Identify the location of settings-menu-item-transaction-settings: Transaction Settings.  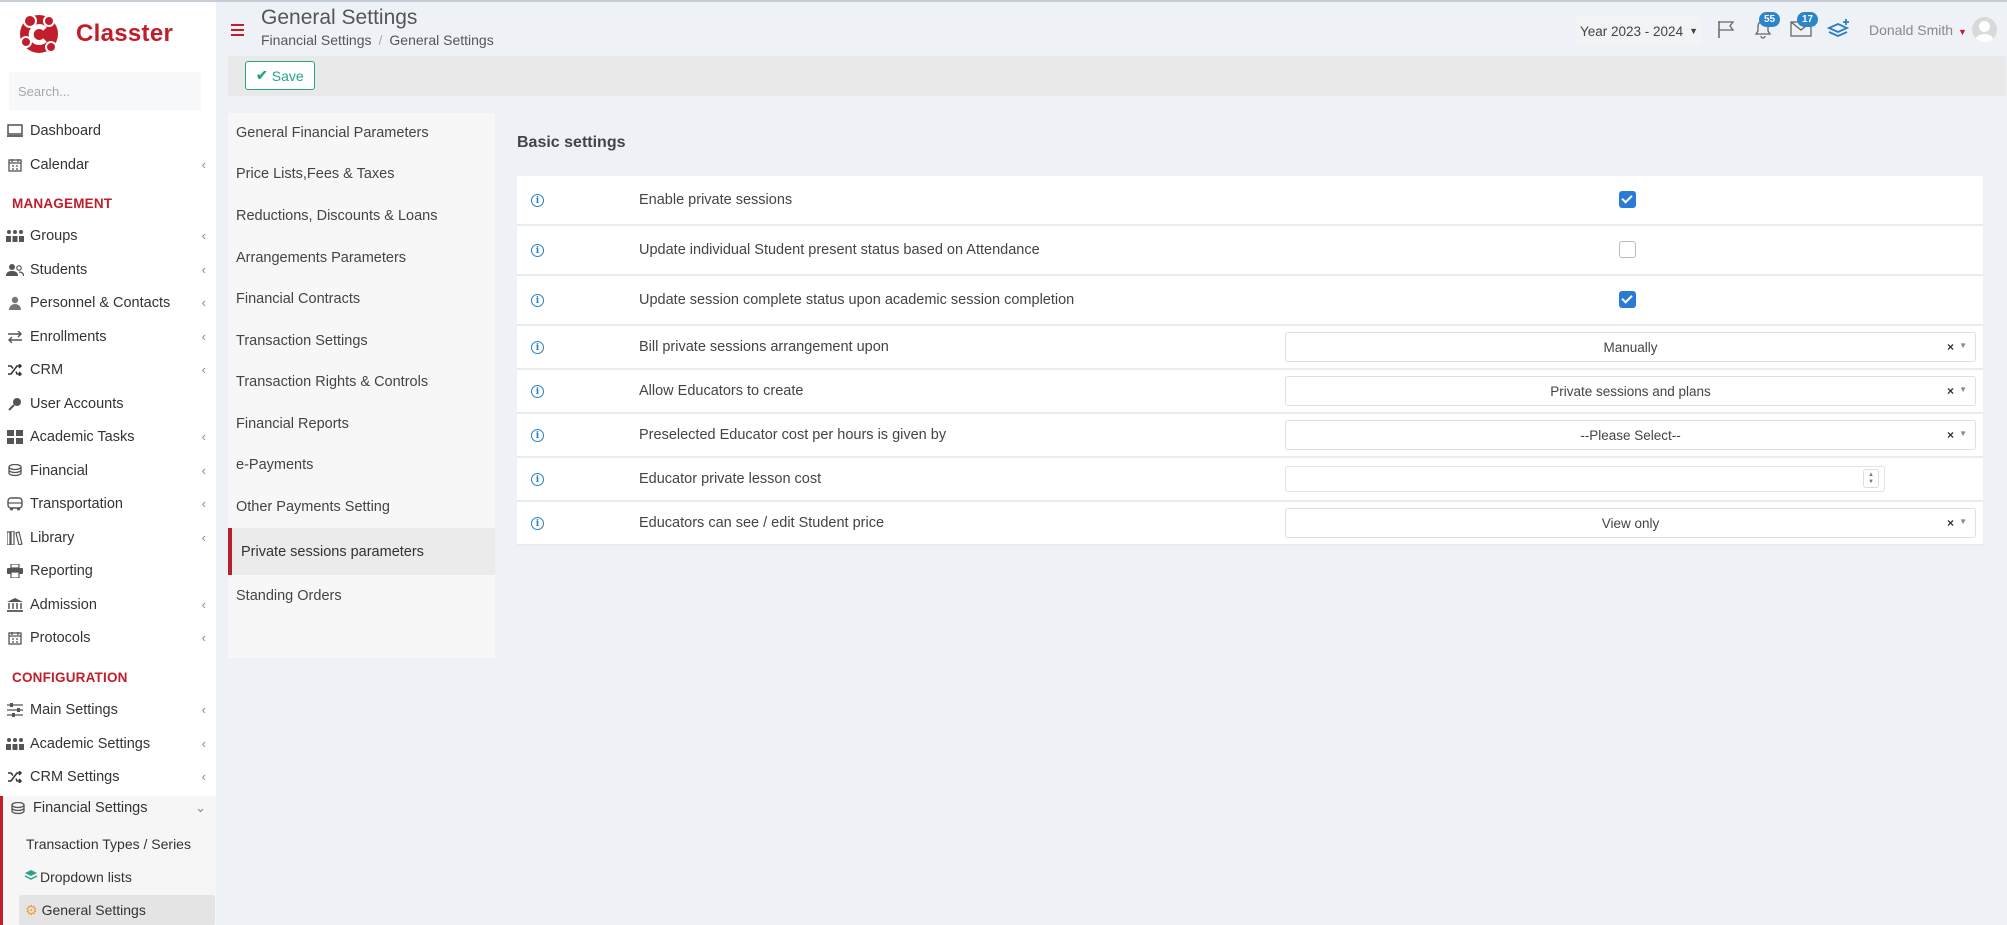
(361, 341).